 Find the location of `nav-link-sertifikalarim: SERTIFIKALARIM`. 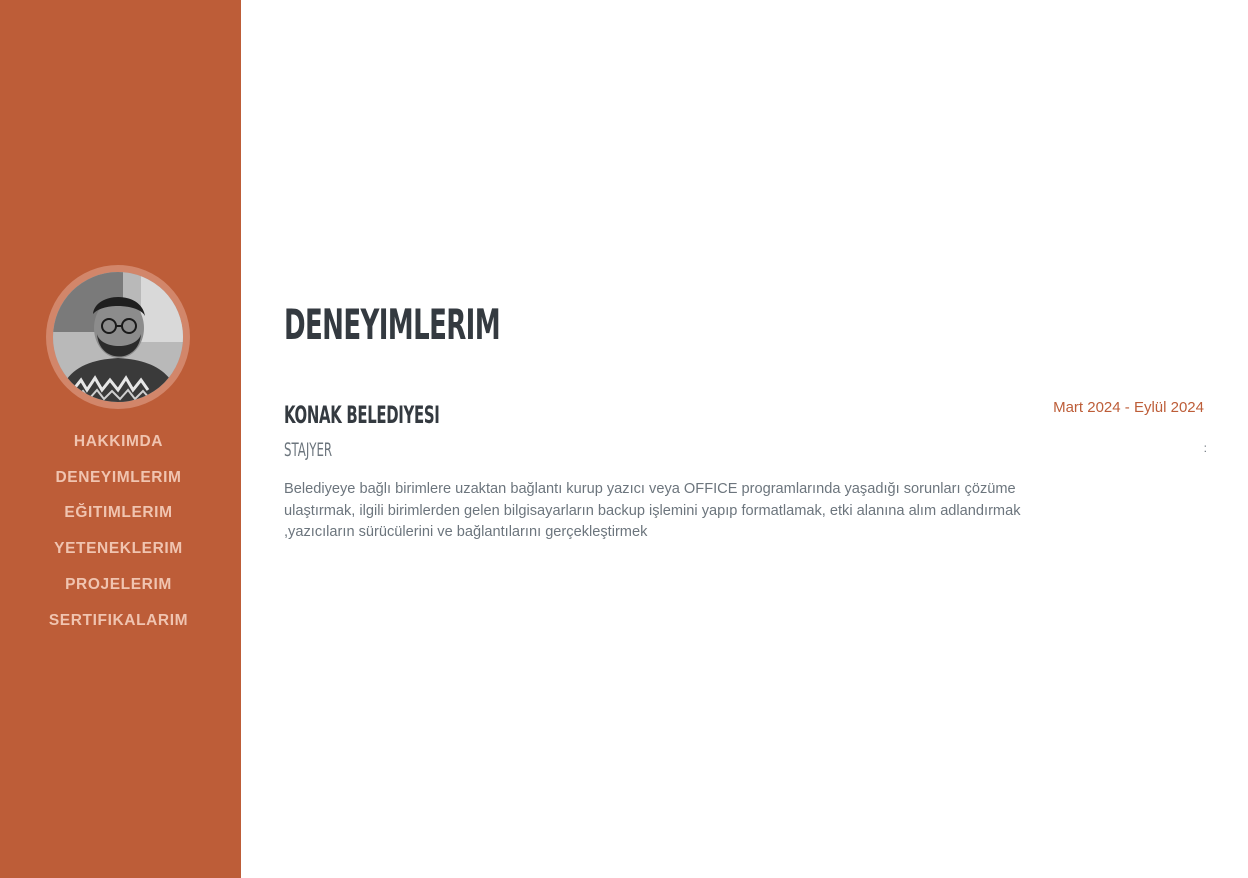

nav-link-sertifikalarim: SERTIFIKALARIM is located at coordinates (118, 621).